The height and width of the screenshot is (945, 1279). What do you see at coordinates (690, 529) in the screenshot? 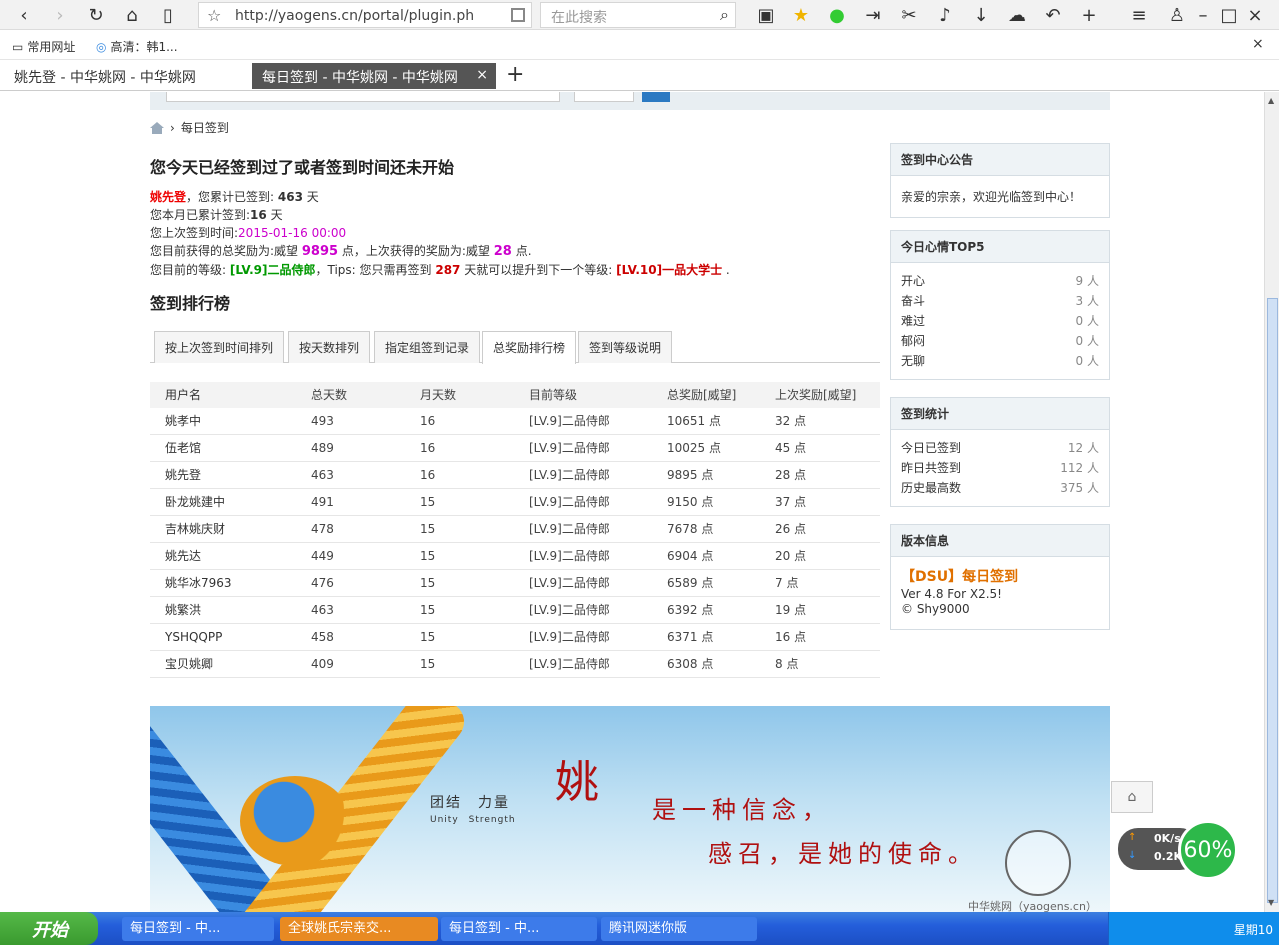
I see `cell-total-reward: 7678 点` at bounding box center [690, 529].